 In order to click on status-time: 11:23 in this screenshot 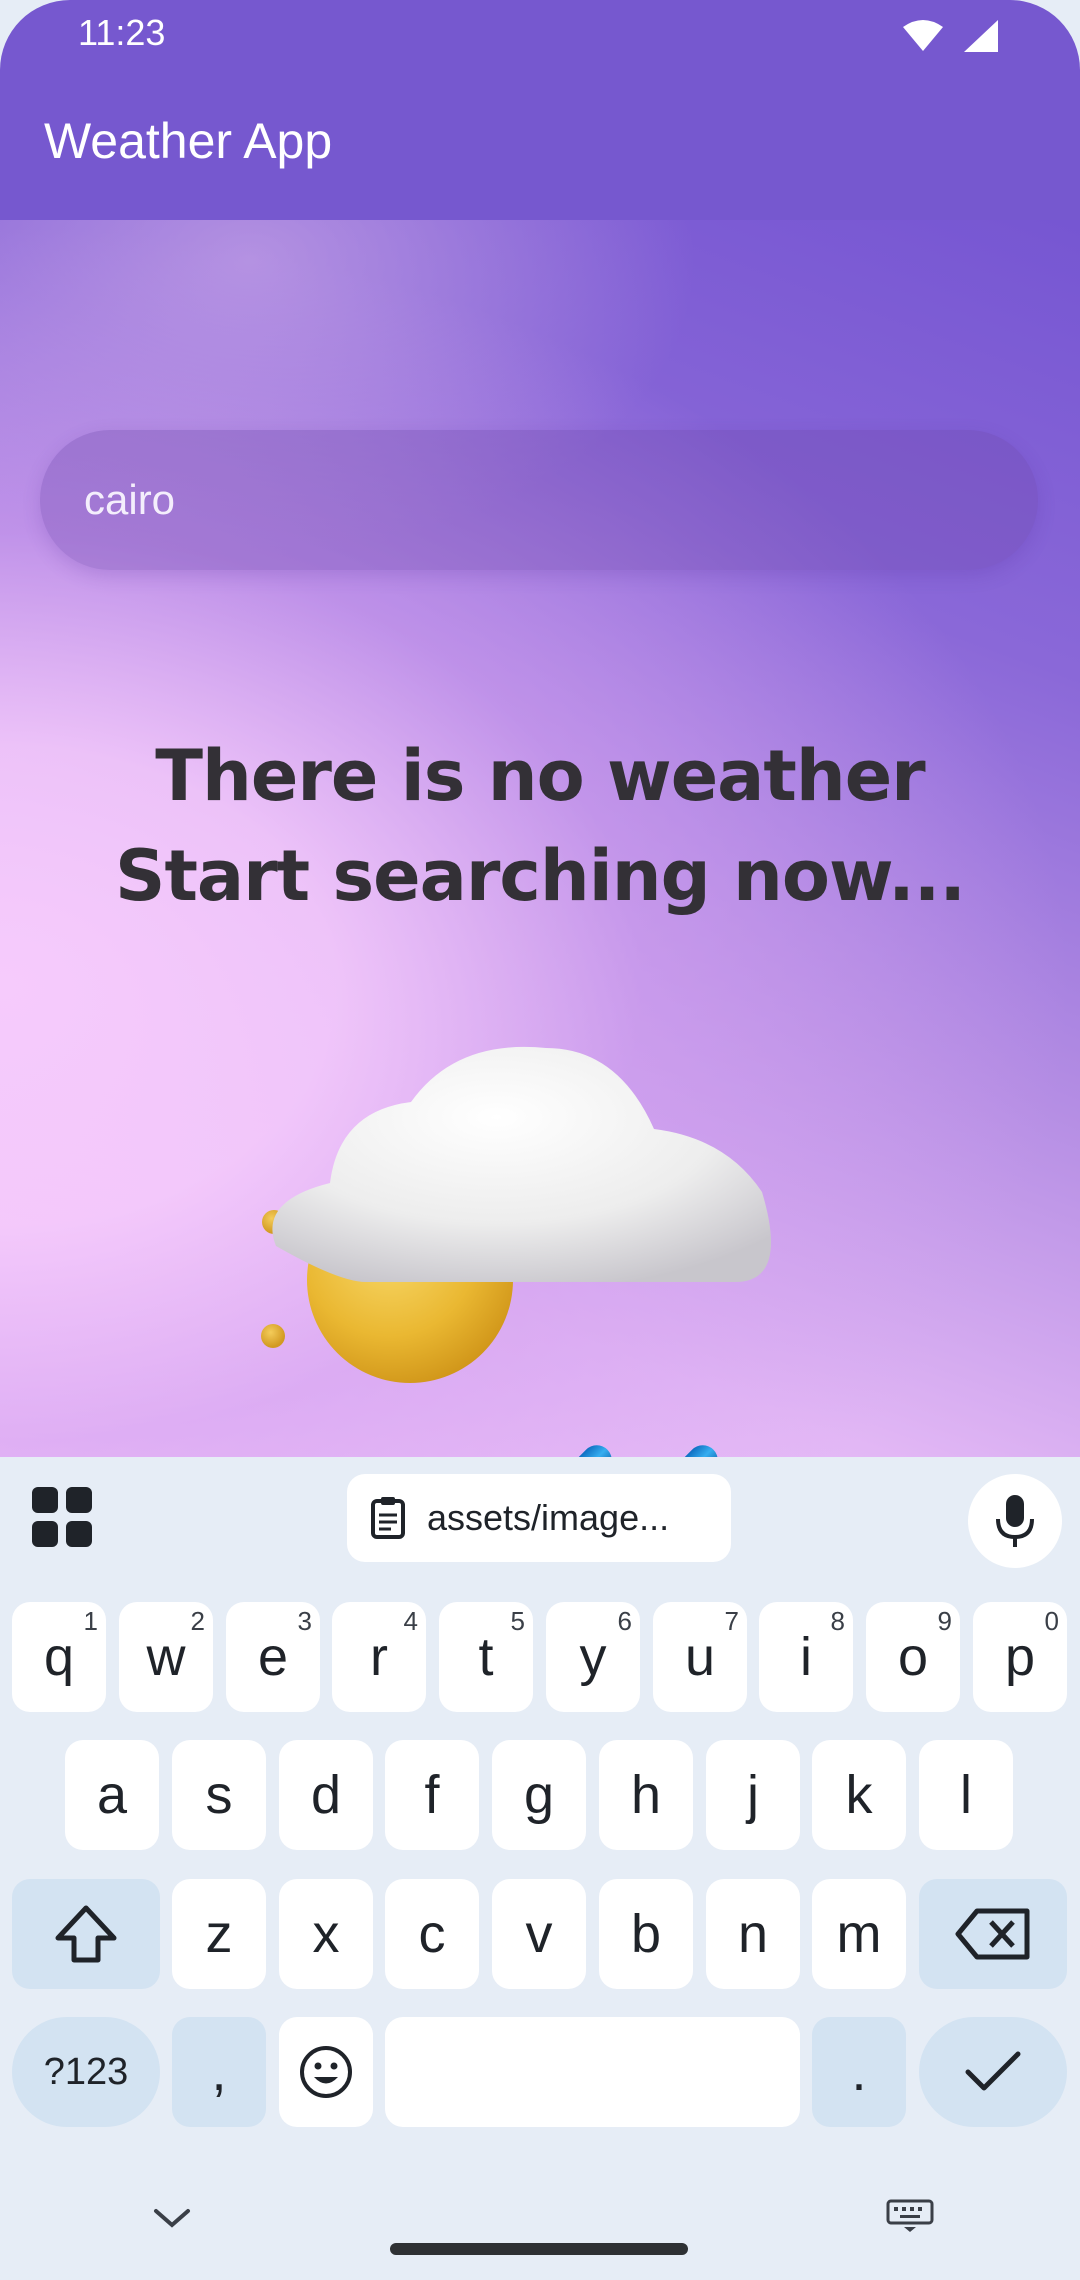, I will do `click(122, 32)`.